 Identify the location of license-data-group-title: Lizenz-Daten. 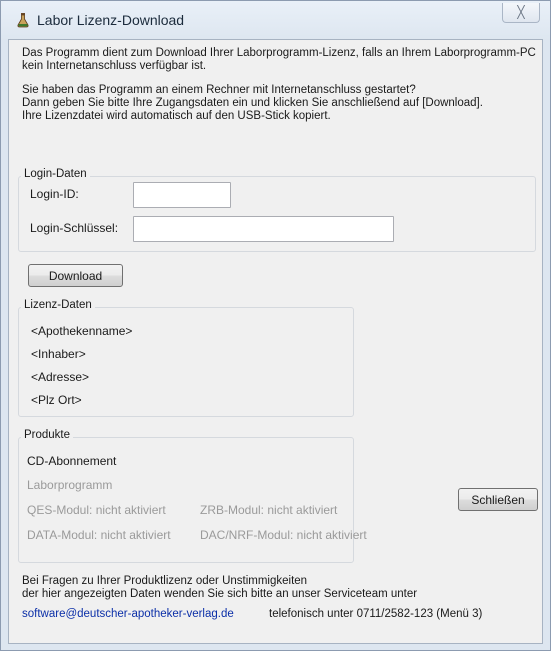
(58, 305).